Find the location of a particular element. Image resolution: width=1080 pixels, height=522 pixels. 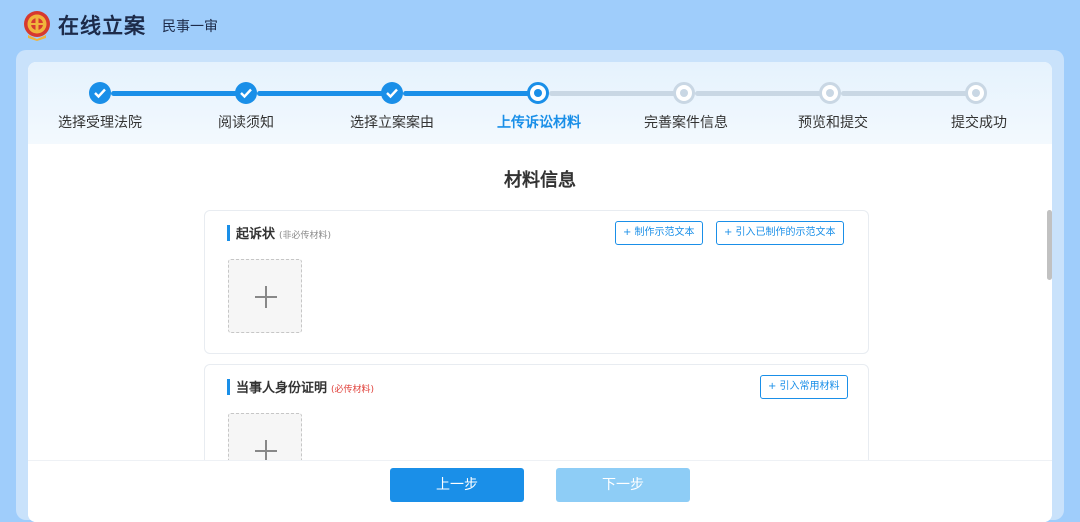

header: 在线立案 民事一审 is located at coordinates (540, 25).